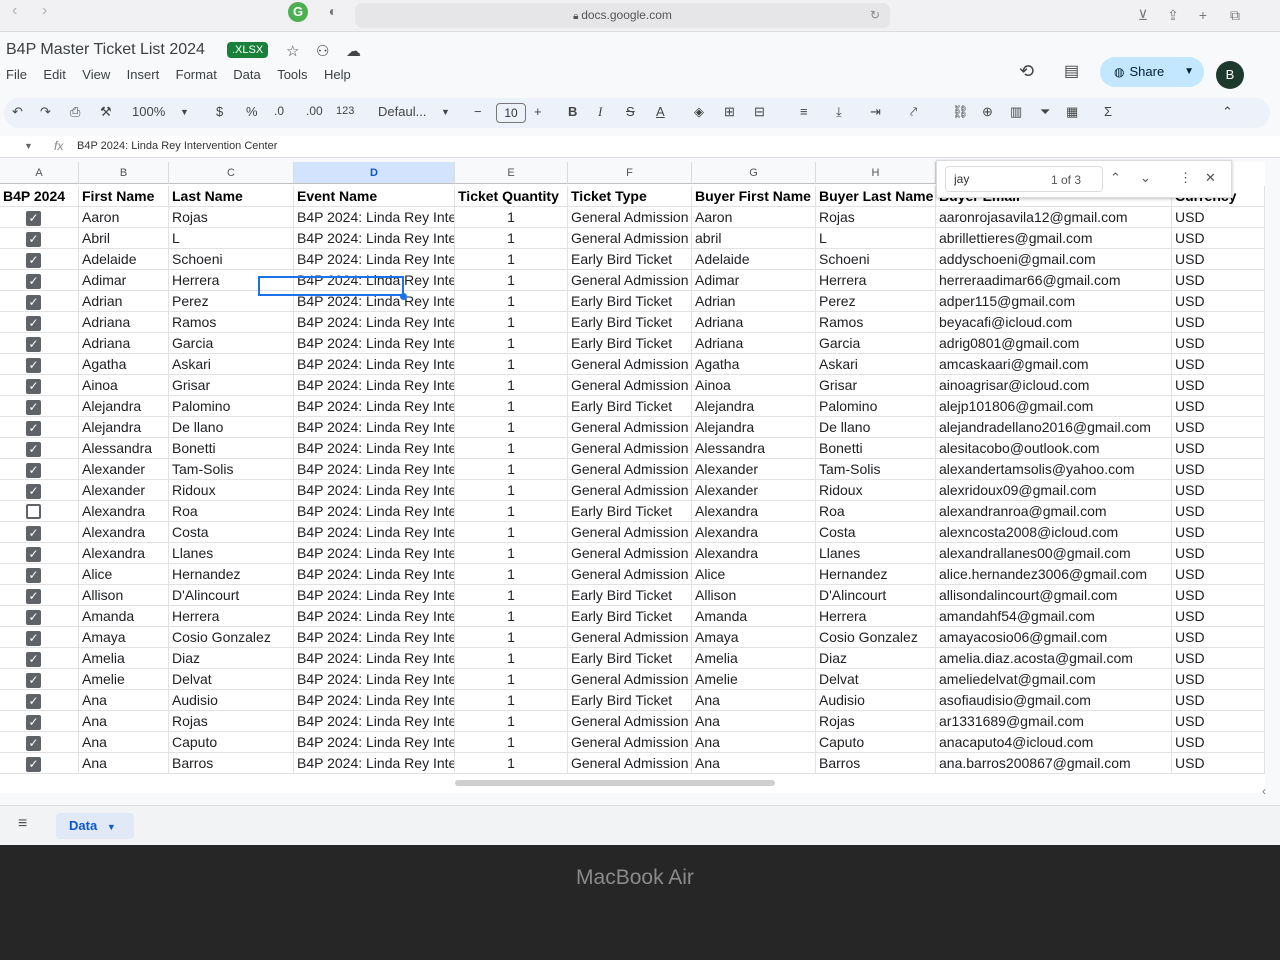 The width and height of the screenshot is (1280, 960). I want to click on move-to-folder-icon: ⚇, so click(322, 51).